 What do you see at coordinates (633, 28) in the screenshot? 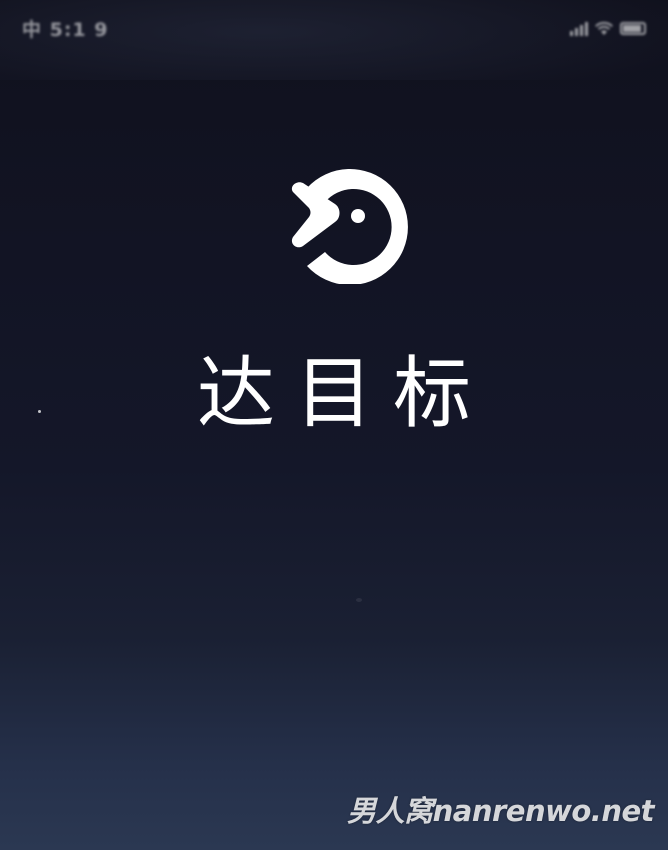
I see `battery-icon` at bounding box center [633, 28].